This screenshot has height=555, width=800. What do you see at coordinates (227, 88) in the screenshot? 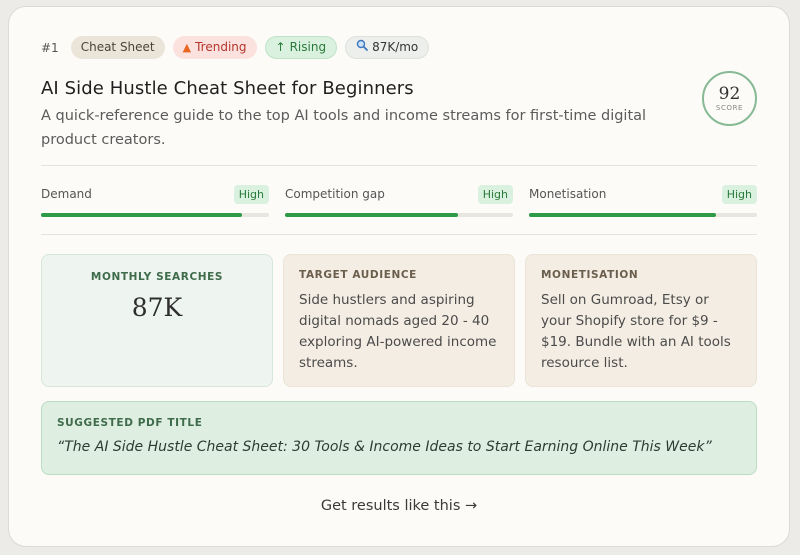
I see `card-title: AI Side Hustle Cheat Sheet for Beginners` at bounding box center [227, 88].